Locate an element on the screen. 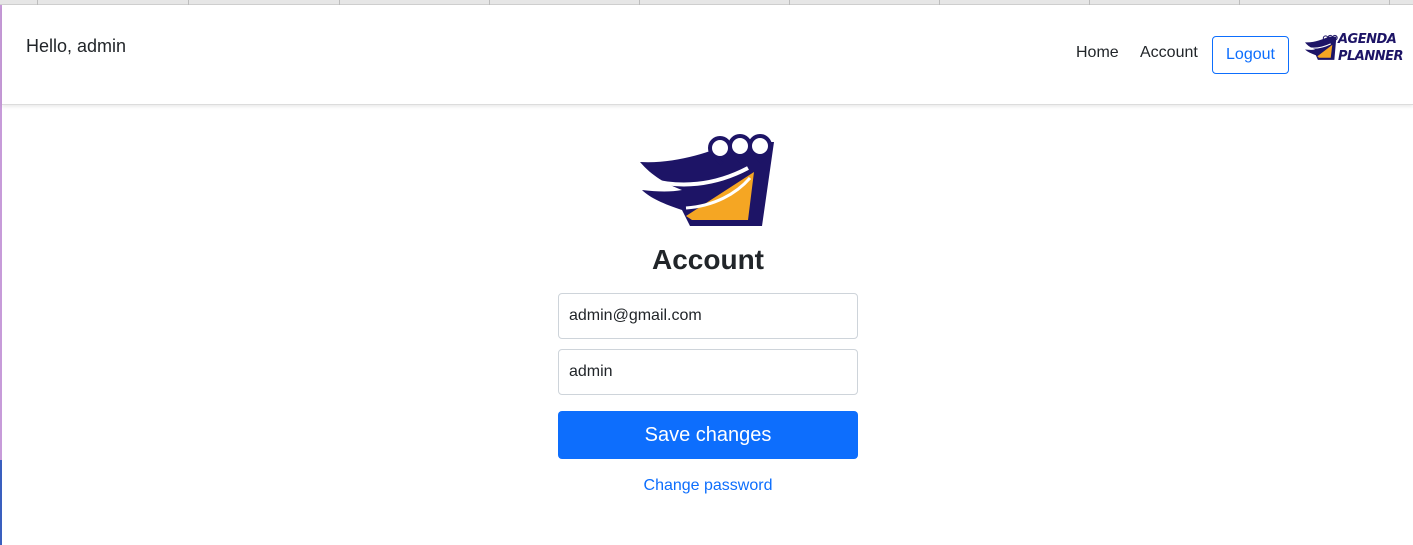 This screenshot has height=545, width=1413. nav-account-link: Account is located at coordinates (1169, 53).